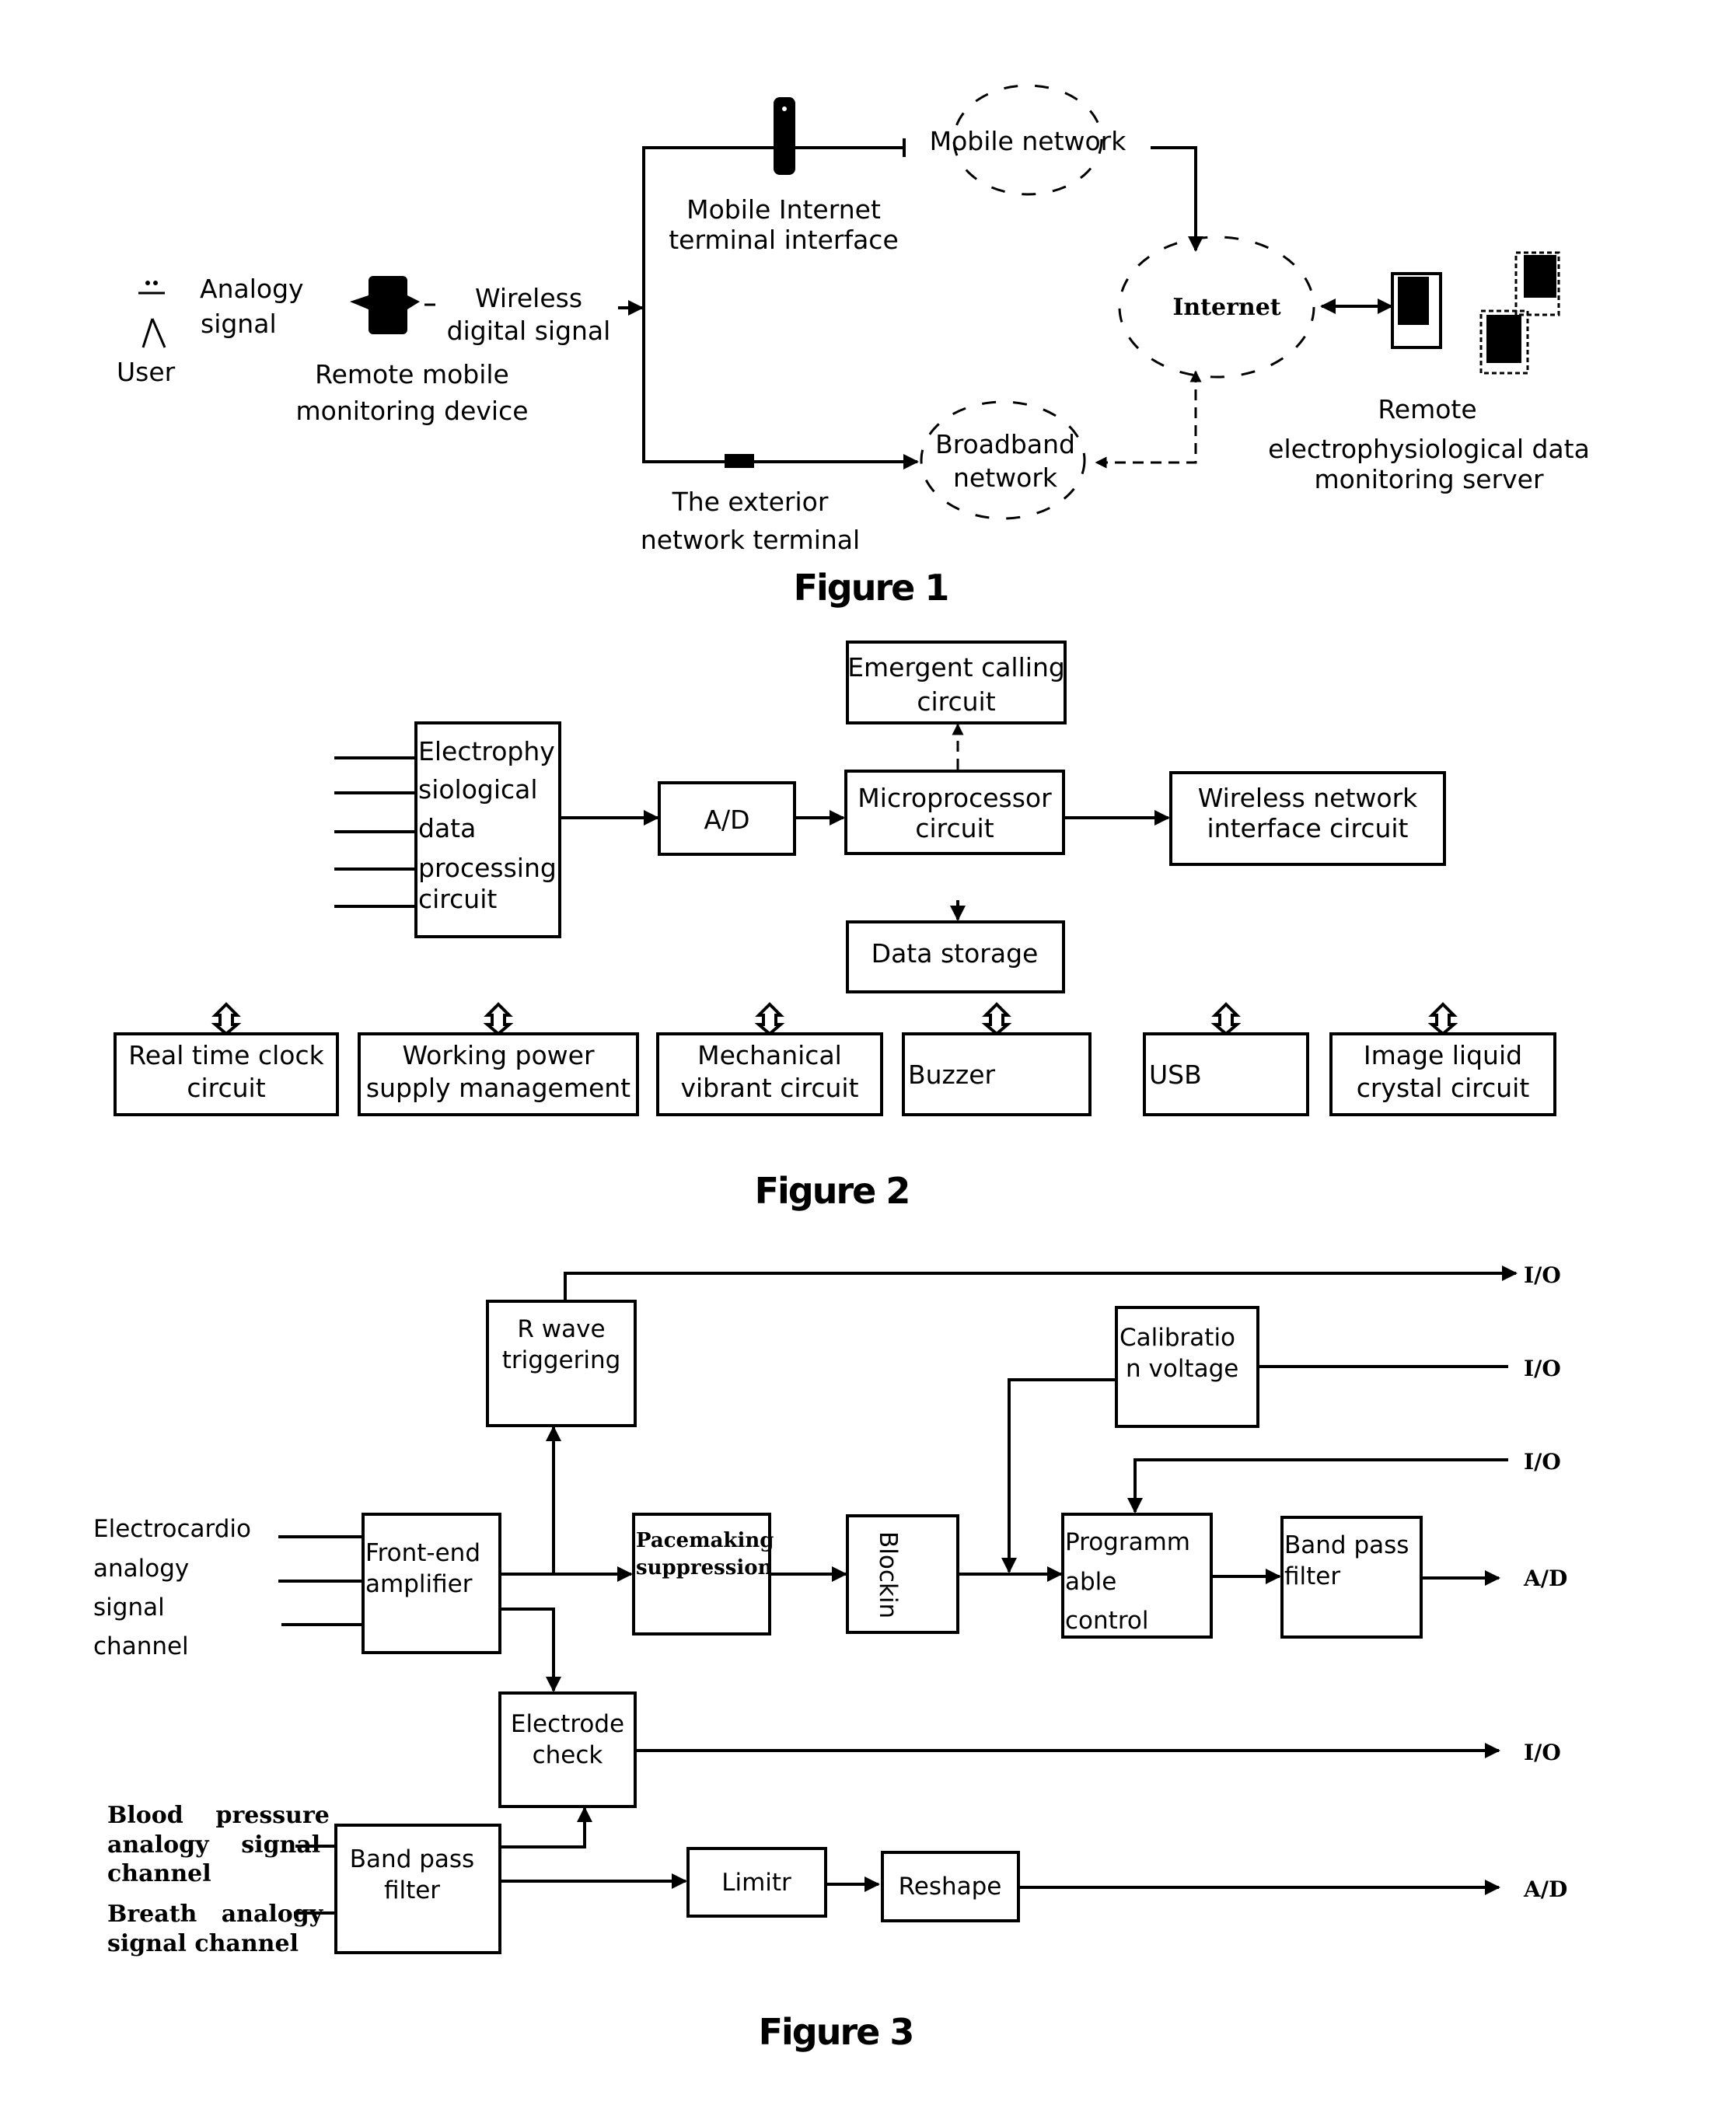 Image resolution: width=1736 pixels, height=2126 pixels. I want to click on user-icon, so click(152, 315).